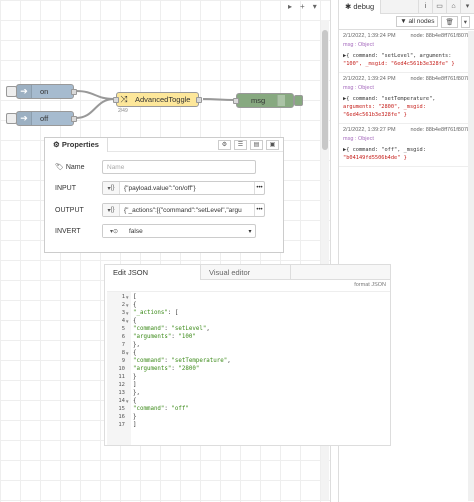  I want to click on name-input: Name, so click(179, 167).